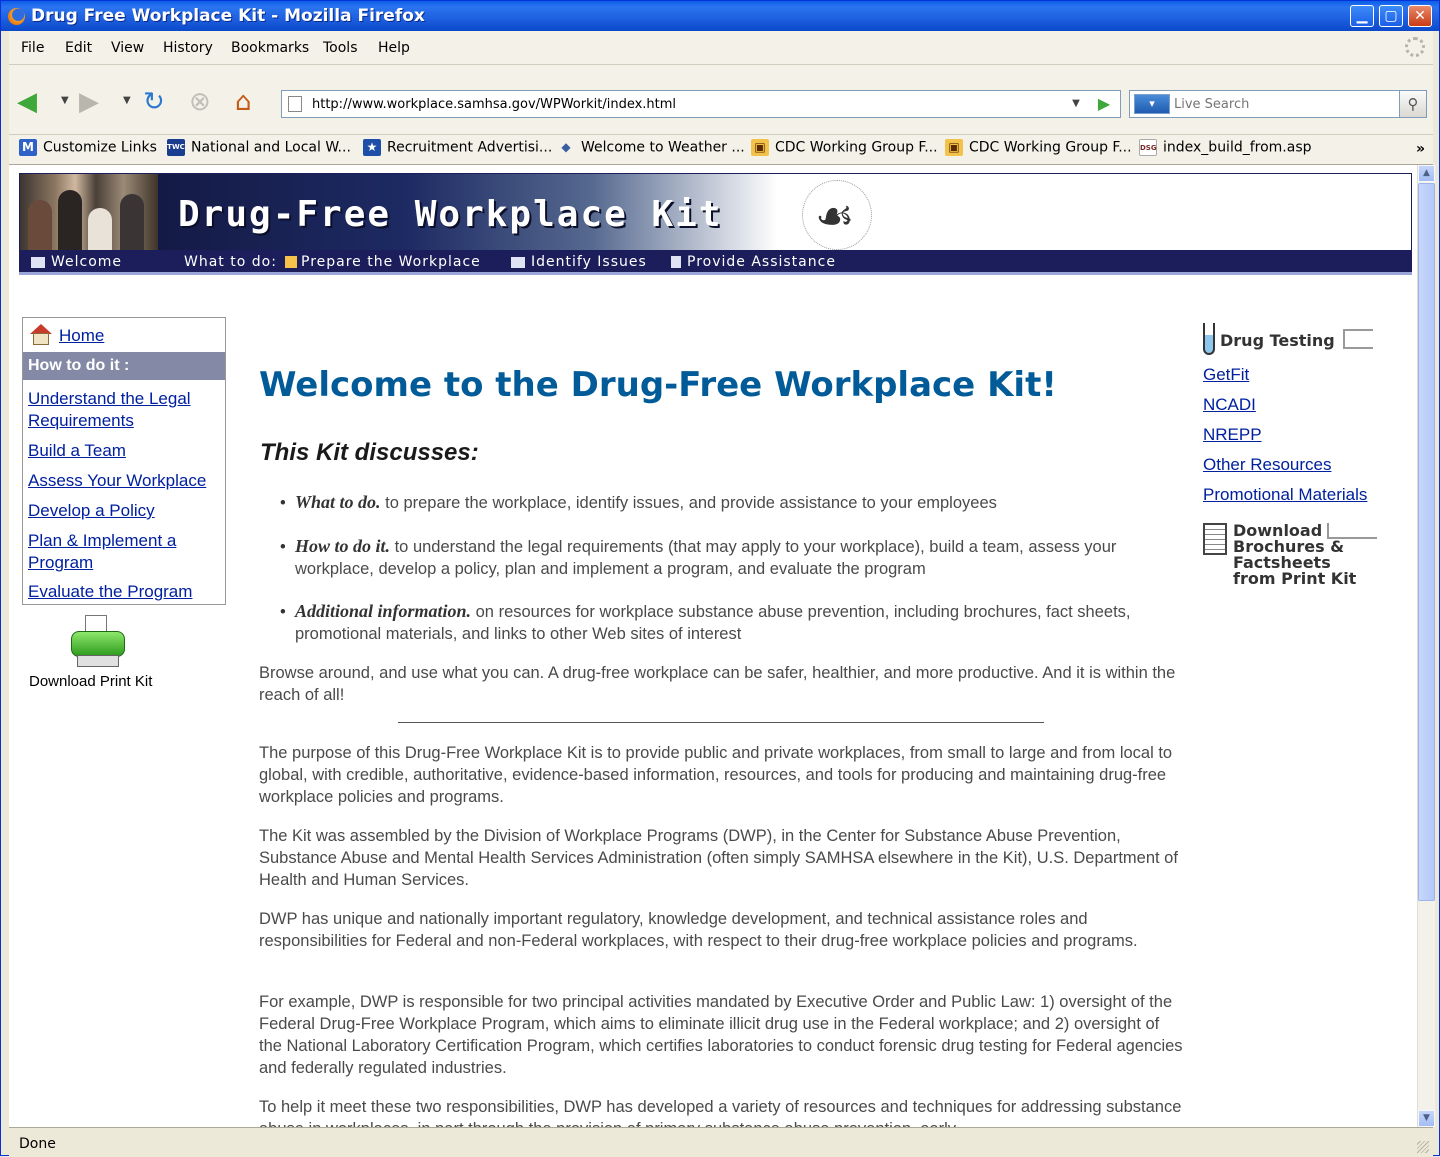  Describe the element at coordinates (1104, 104) in the screenshot. I see `go-button: ▶` at that location.